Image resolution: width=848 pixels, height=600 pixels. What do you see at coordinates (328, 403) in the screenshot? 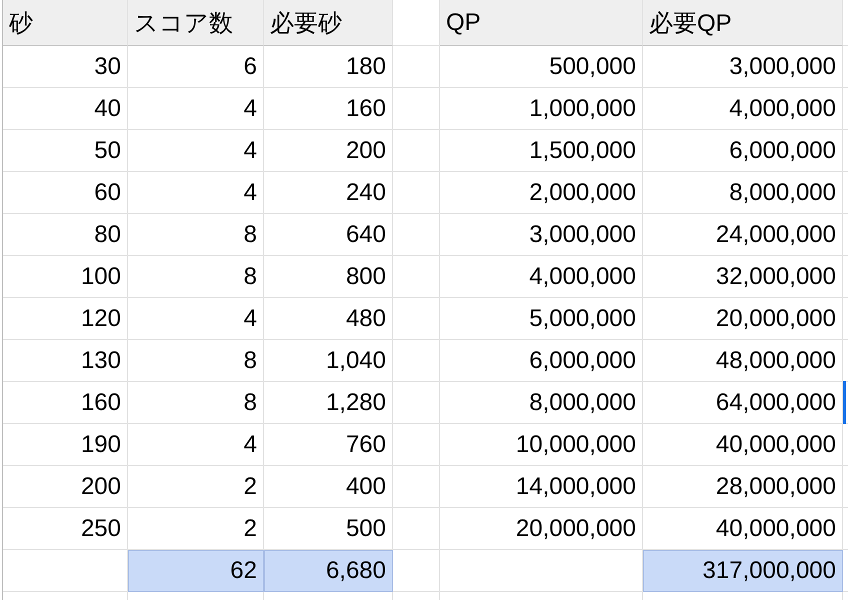
I see `table-cell: 1,280` at bounding box center [328, 403].